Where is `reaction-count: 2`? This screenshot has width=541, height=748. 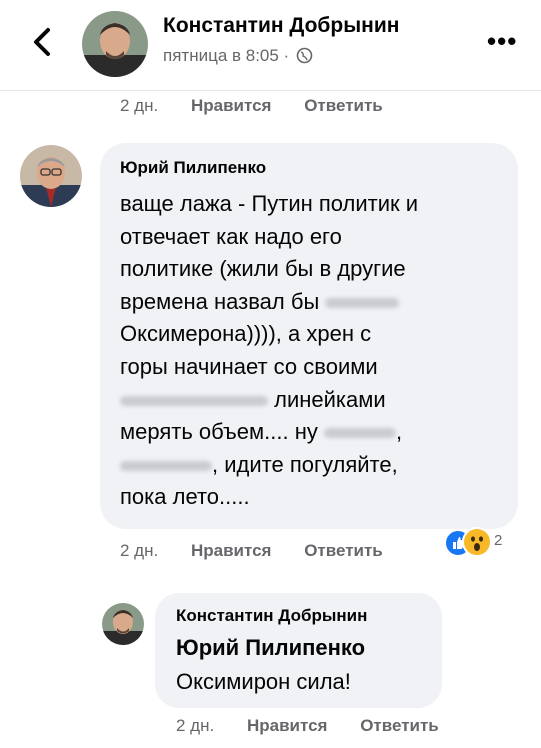 reaction-count: 2 is located at coordinates (498, 540).